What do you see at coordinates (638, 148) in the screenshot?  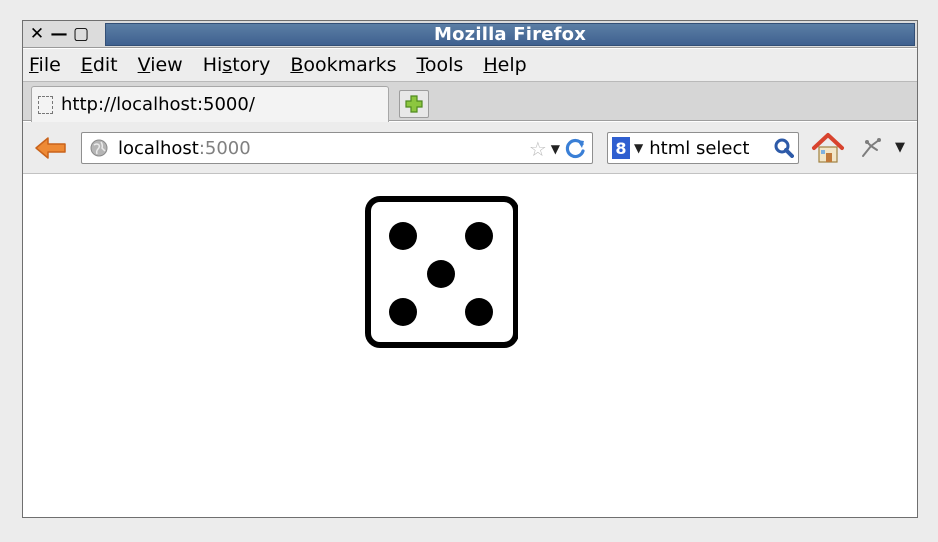 I see `engine-dropdown-icon: ▼` at bounding box center [638, 148].